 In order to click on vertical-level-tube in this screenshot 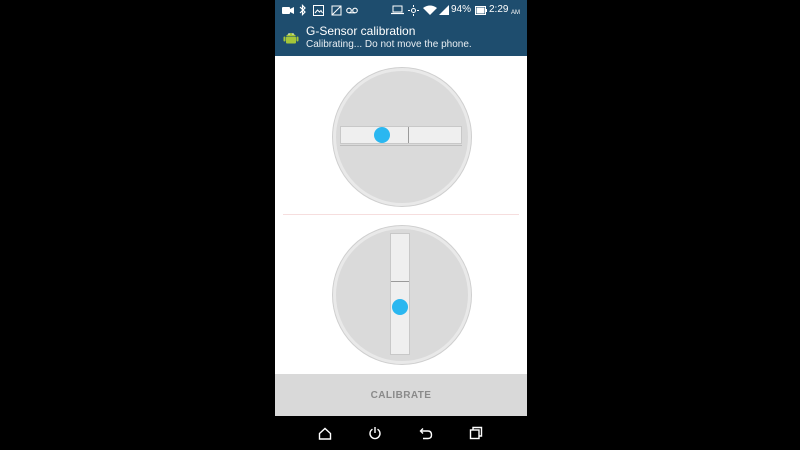, I will do `click(400, 294)`.